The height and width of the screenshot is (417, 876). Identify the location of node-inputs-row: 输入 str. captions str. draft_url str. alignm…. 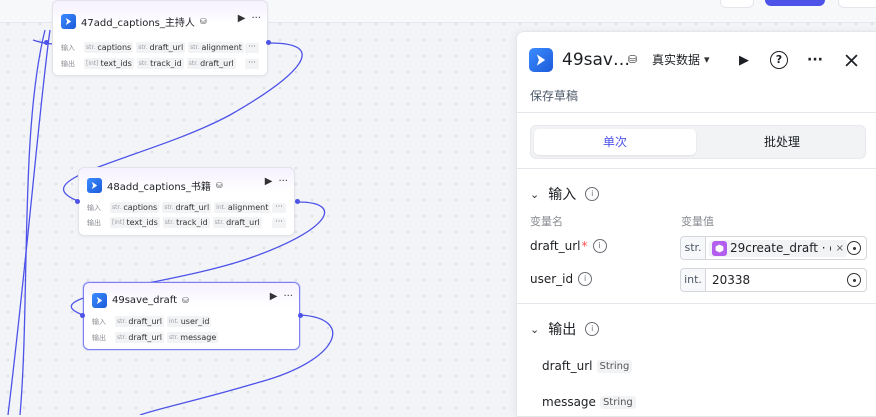
(152, 47).